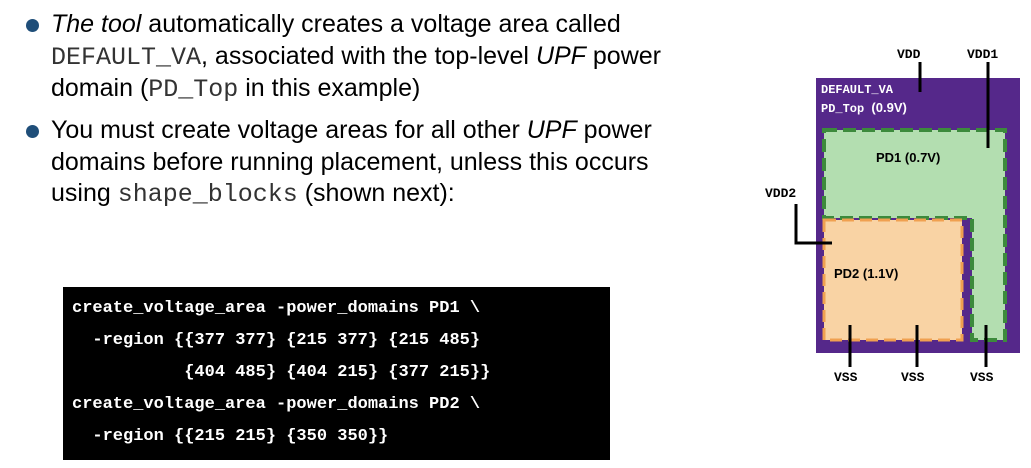 This screenshot has height=468, width=1031. Describe the element at coordinates (276, 404) in the screenshot. I see `code-line-4: create_voltage_area -power_domains PD2 \` at that location.